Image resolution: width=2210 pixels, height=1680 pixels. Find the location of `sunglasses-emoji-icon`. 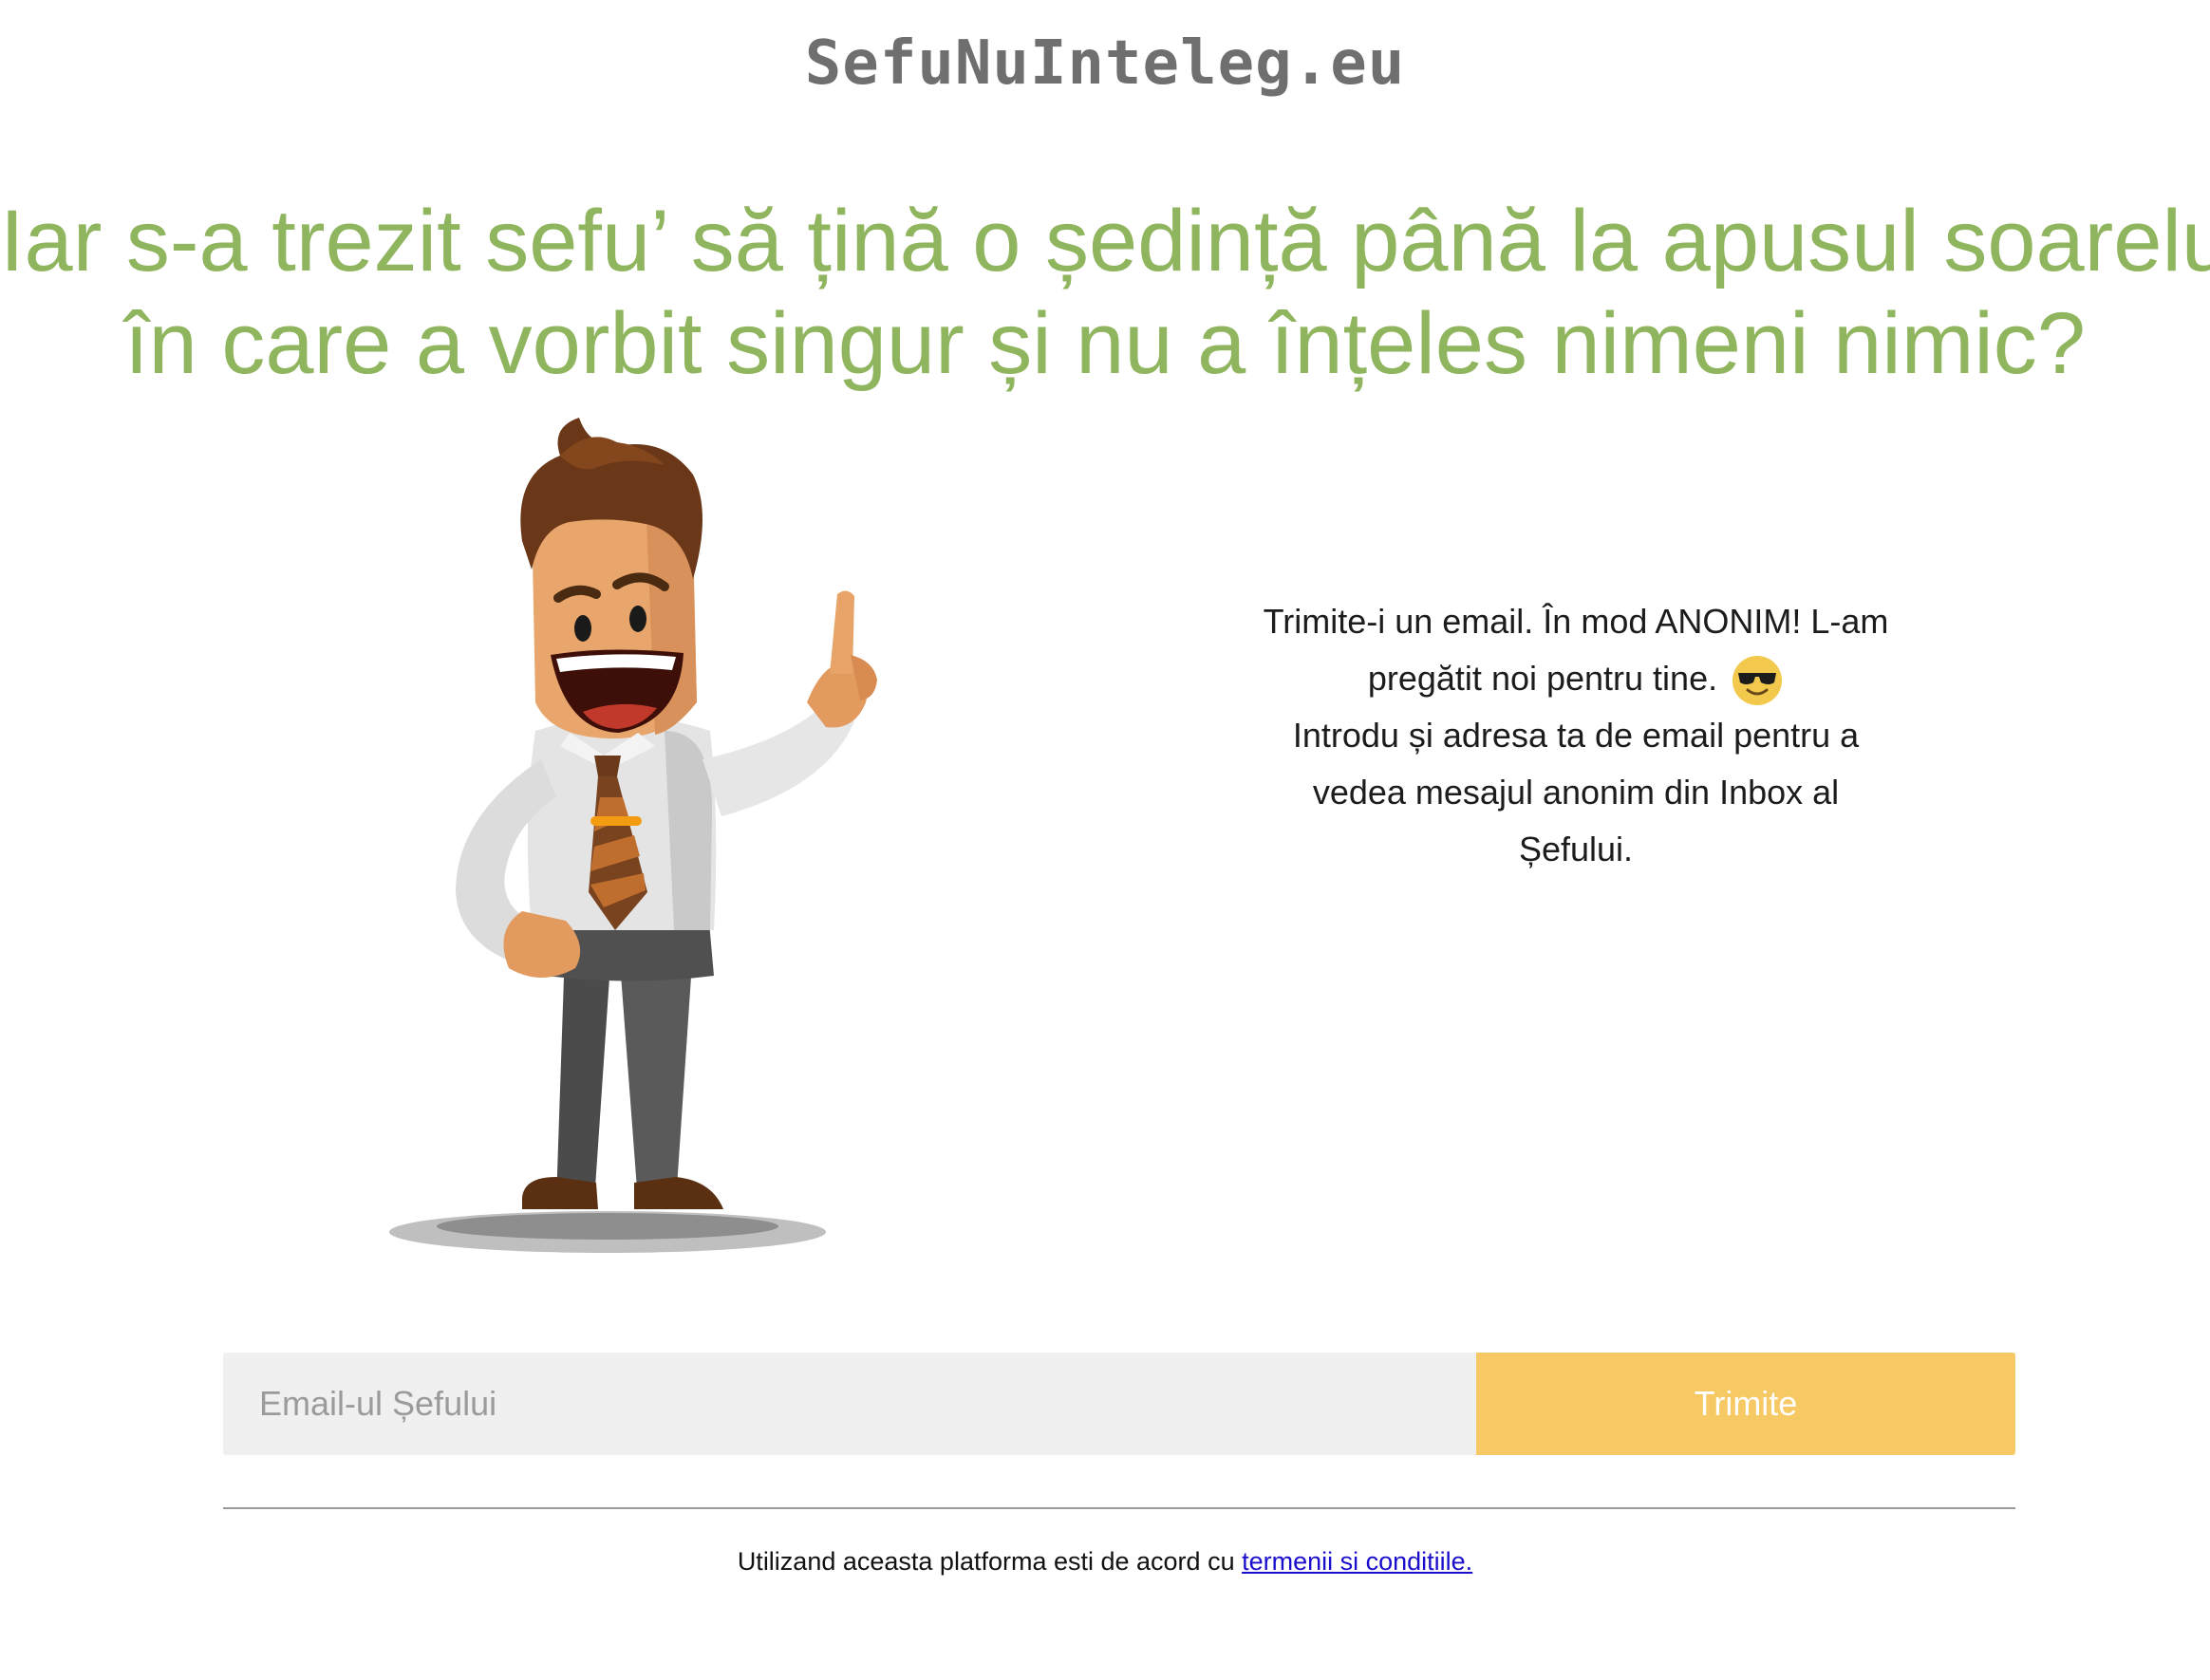

sunglasses-emoji-icon is located at coordinates (1757, 680).